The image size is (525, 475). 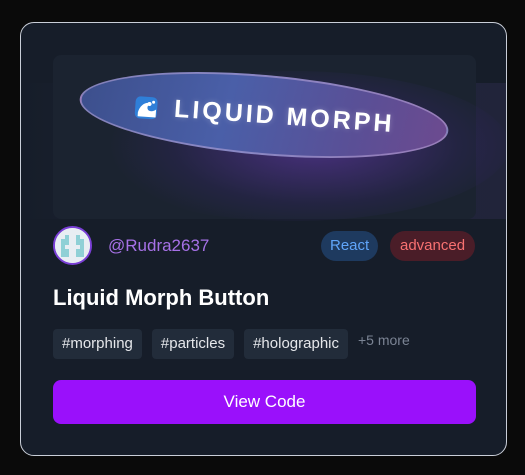 What do you see at coordinates (296, 344) in the screenshot?
I see `hashtag-holographic: #holographic` at bounding box center [296, 344].